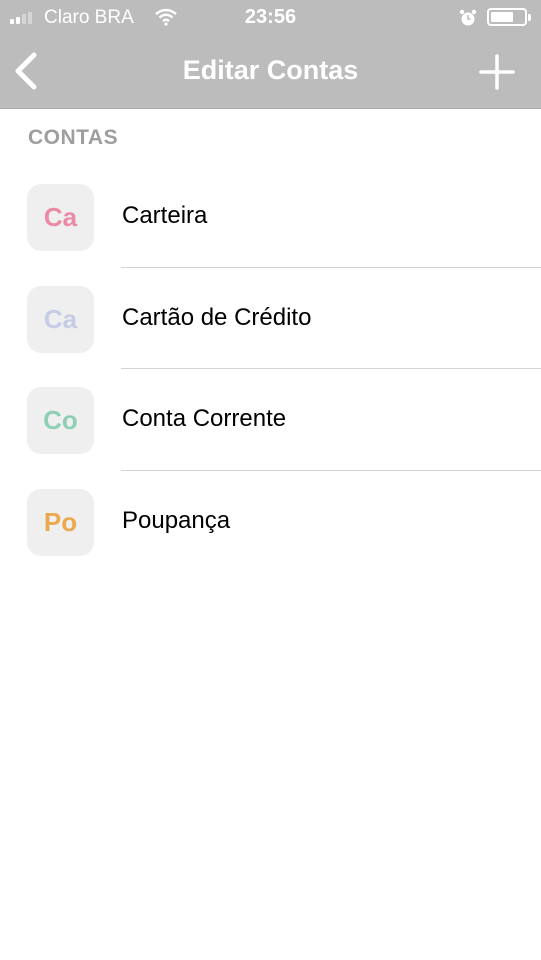 This screenshot has height=960, width=541. Describe the element at coordinates (217, 317) in the screenshot. I see `account-name: Cartão de Crédito` at that location.